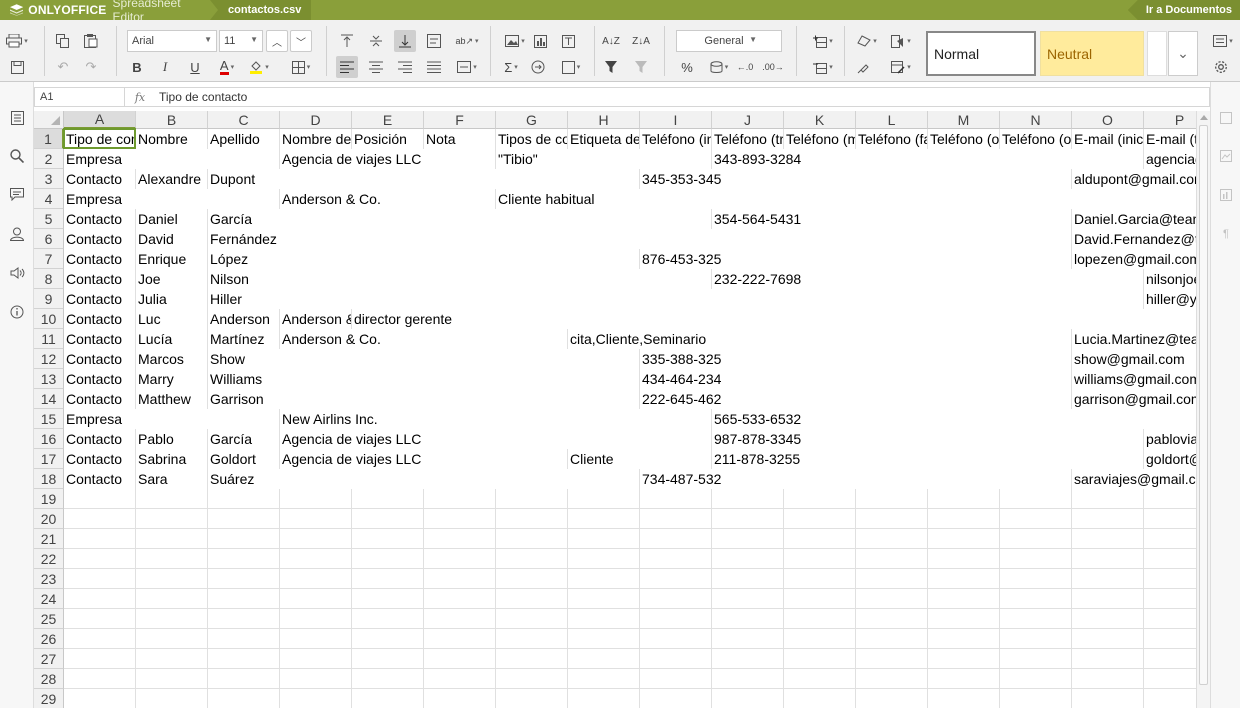 This screenshot has height=708, width=1240. What do you see at coordinates (172, 41) in the screenshot?
I see `font-name-combo: Arial ▼` at bounding box center [172, 41].